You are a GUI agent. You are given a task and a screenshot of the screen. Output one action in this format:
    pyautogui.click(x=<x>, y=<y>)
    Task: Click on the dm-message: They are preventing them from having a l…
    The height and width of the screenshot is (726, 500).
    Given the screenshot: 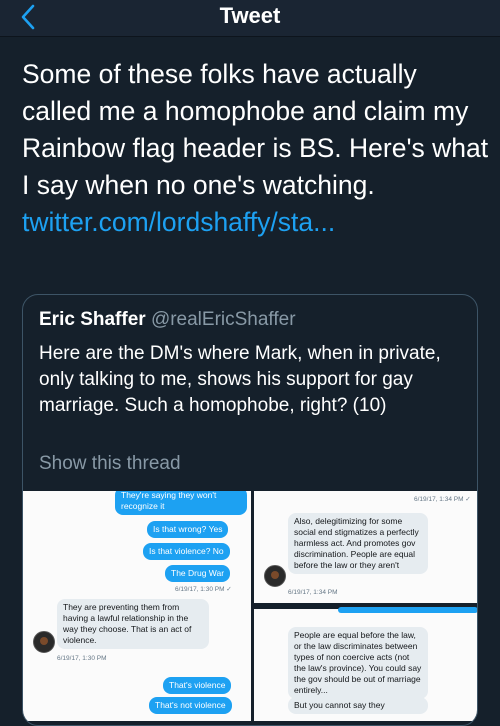 What is the action you would take?
    pyautogui.click(x=133, y=624)
    